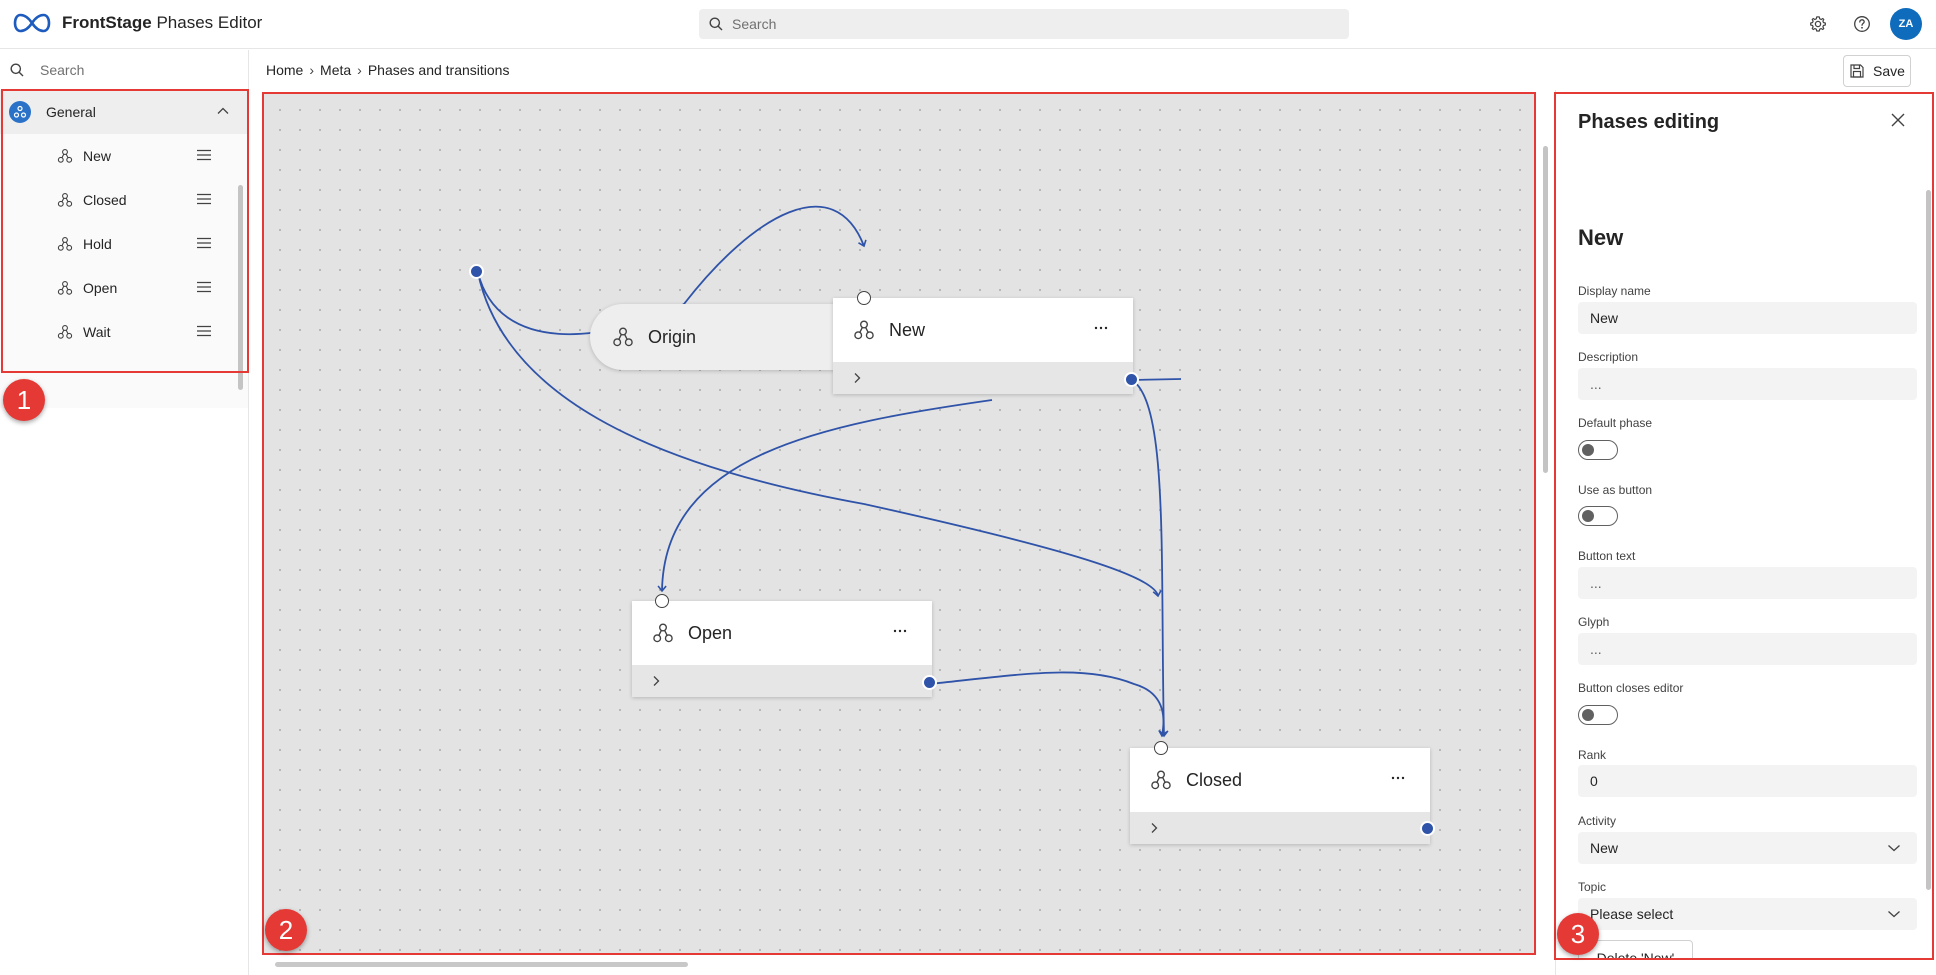  Describe the element at coordinates (1857, 71) in the screenshot. I see `save-icon` at that location.